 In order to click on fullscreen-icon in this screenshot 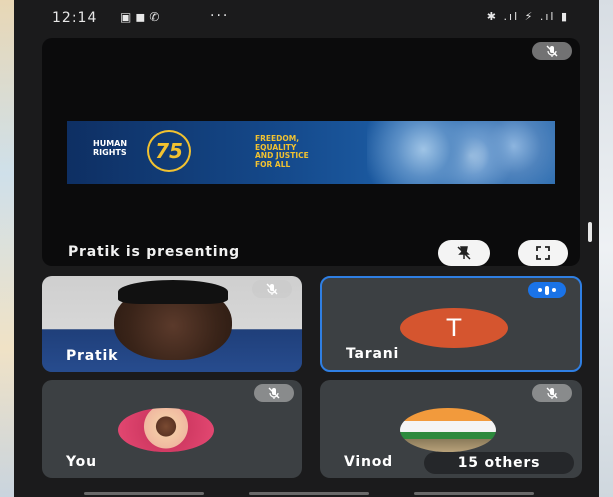, I will do `click(543, 253)`.